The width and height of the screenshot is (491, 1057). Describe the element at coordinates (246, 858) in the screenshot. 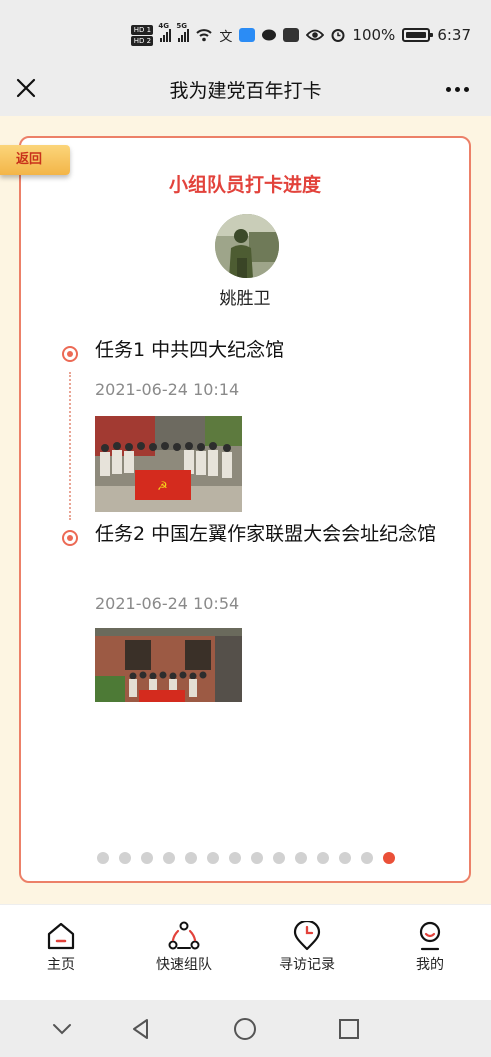

I see `page-indicator` at that location.